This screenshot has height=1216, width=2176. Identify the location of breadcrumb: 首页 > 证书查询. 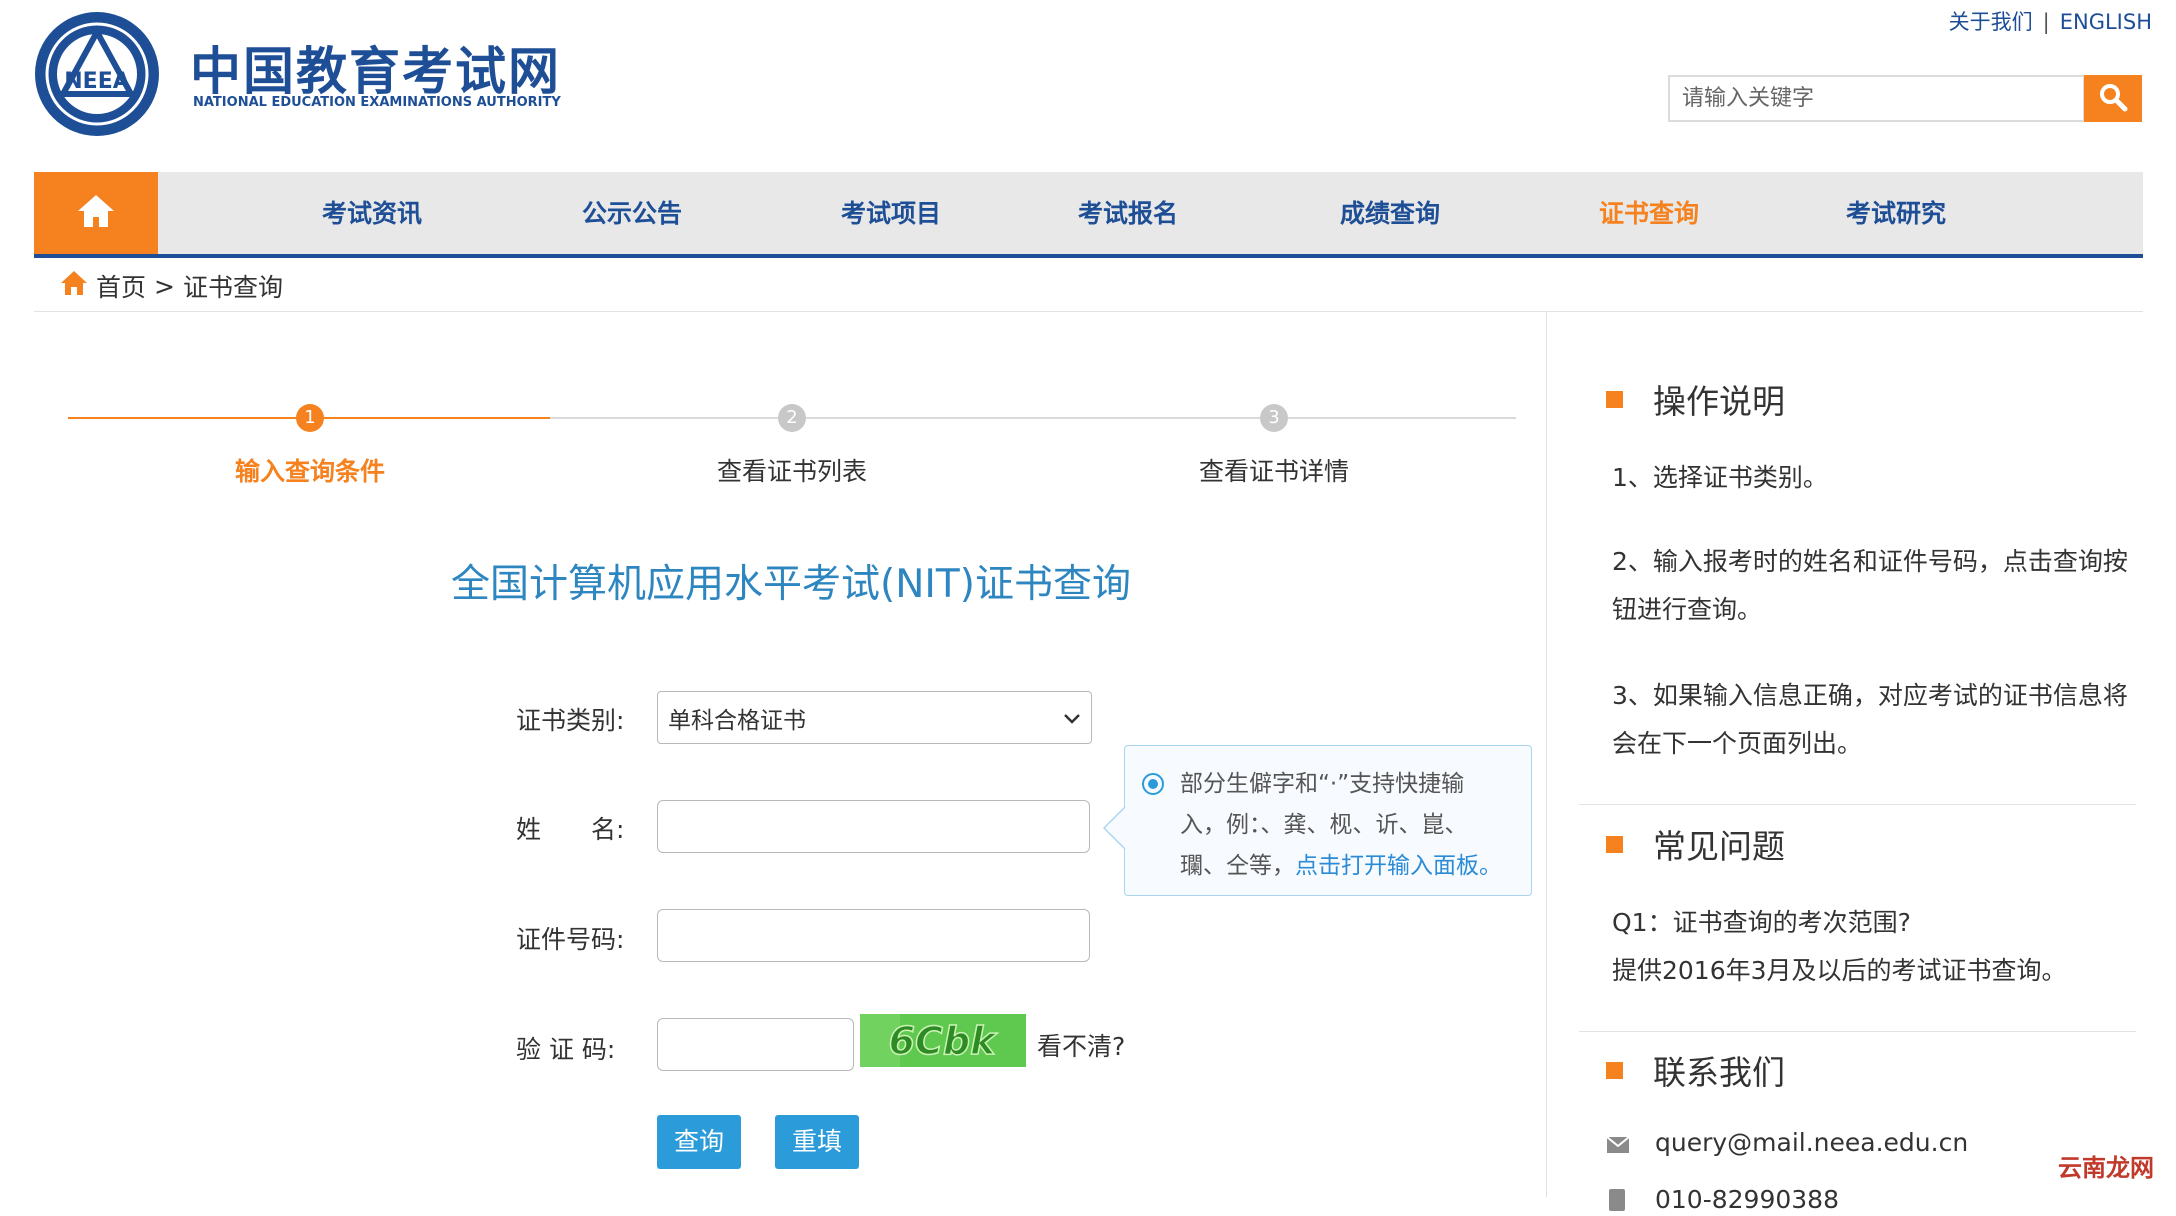
(171, 286).